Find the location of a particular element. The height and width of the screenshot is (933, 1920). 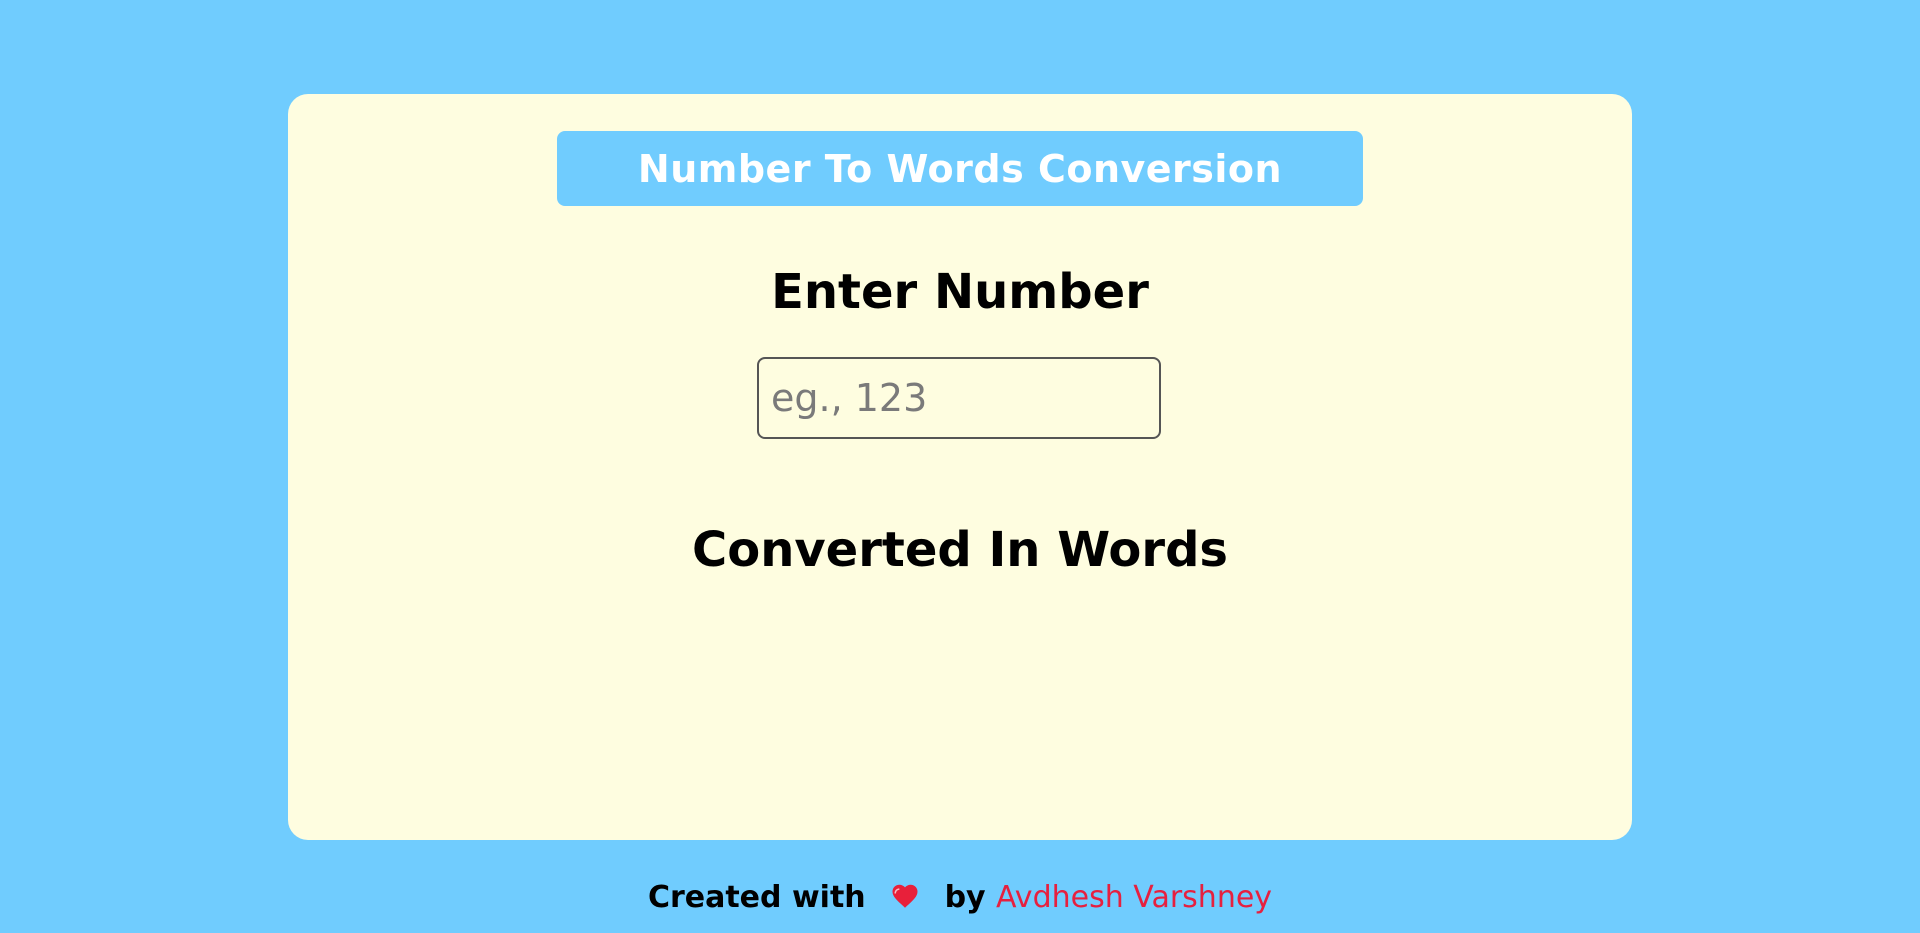

footer-by: by is located at coordinates (965, 897).